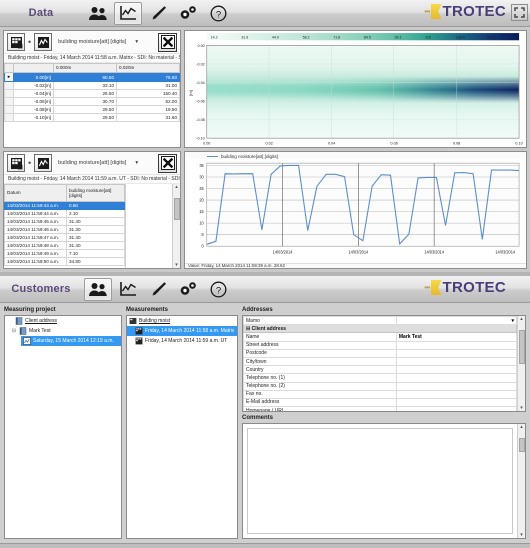  What do you see at coordinates (380, 408) in the screenshot?
I see `address-field-row: Homepage / URL` at bounding box center [380, 408].